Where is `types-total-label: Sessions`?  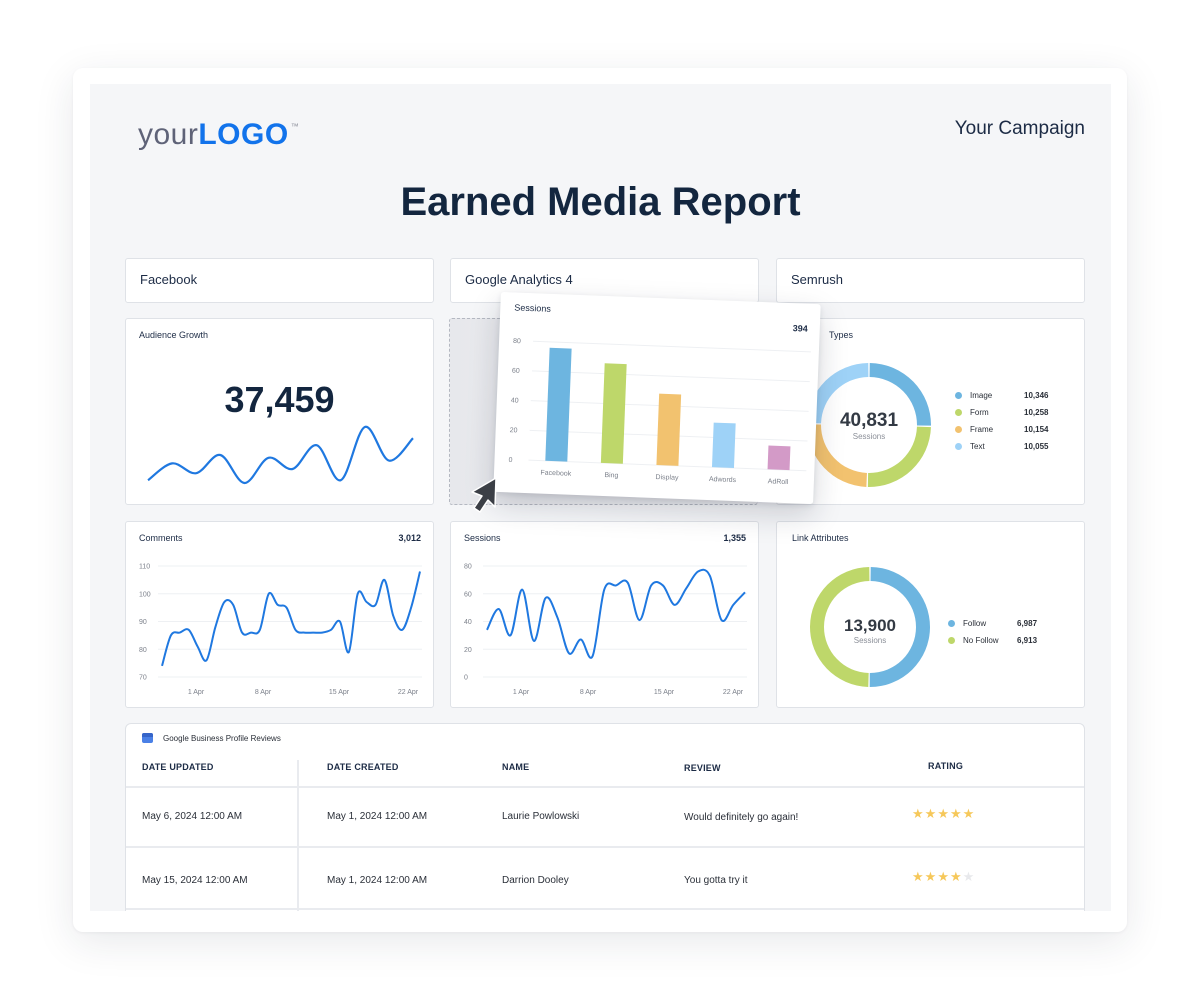
types-total-label: Sessions is located at coordinates (869, 436).